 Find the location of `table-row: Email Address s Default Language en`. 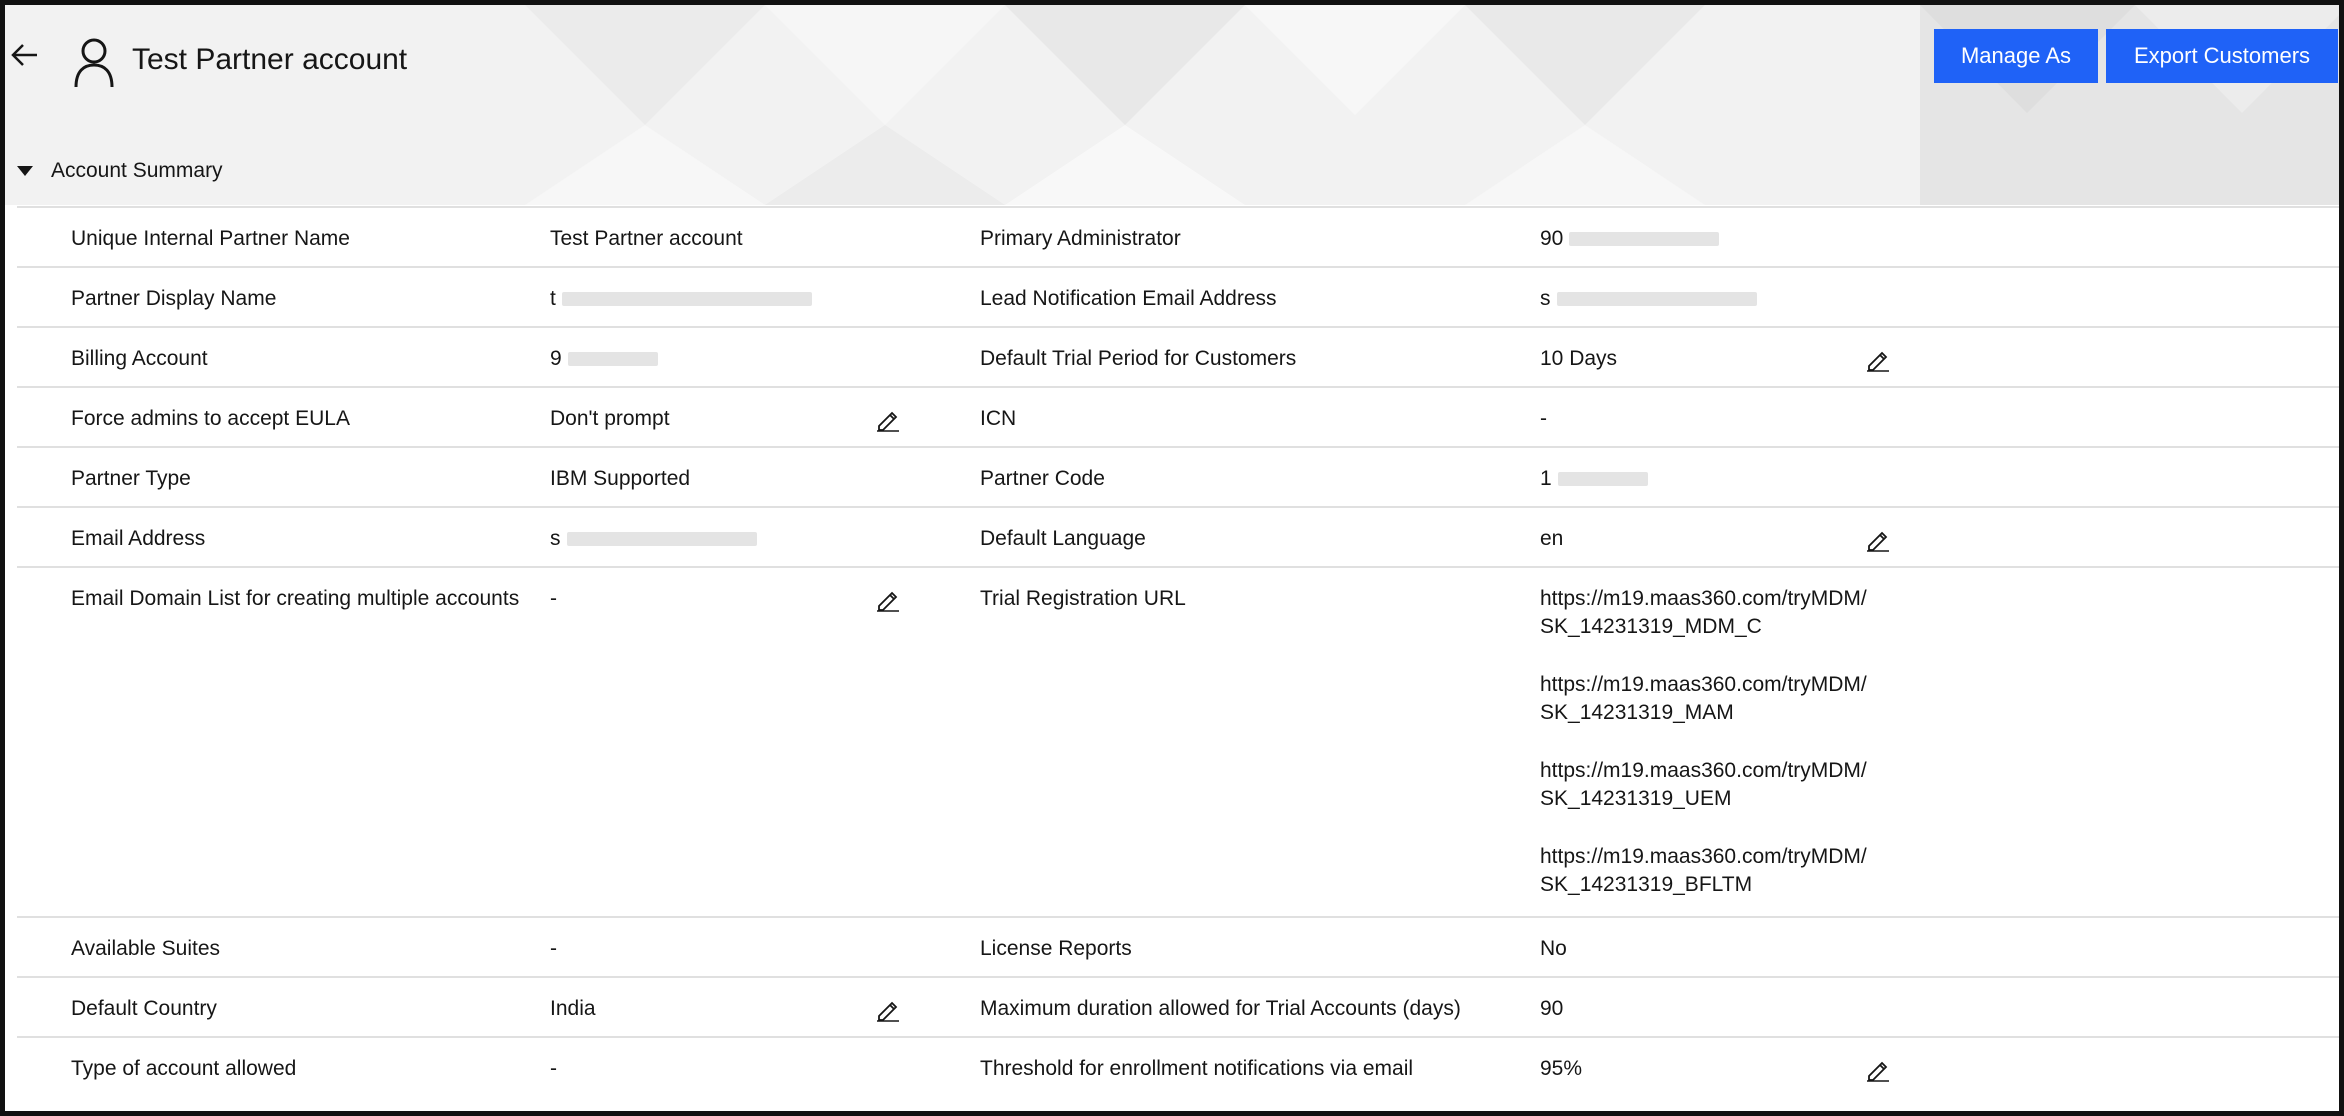

table-row: Email Address s Default Language en is located at coordinates (1178, 536).